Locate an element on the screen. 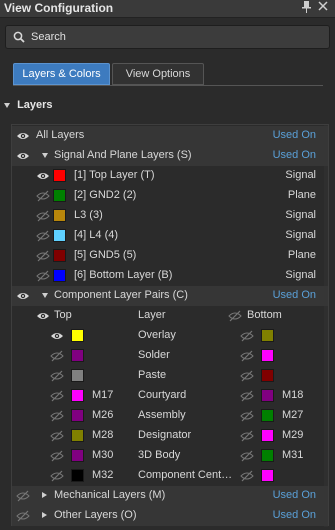  signal-layer-row: [6] Bottom Layer (B) Signal is located at coordinates (170, 276).